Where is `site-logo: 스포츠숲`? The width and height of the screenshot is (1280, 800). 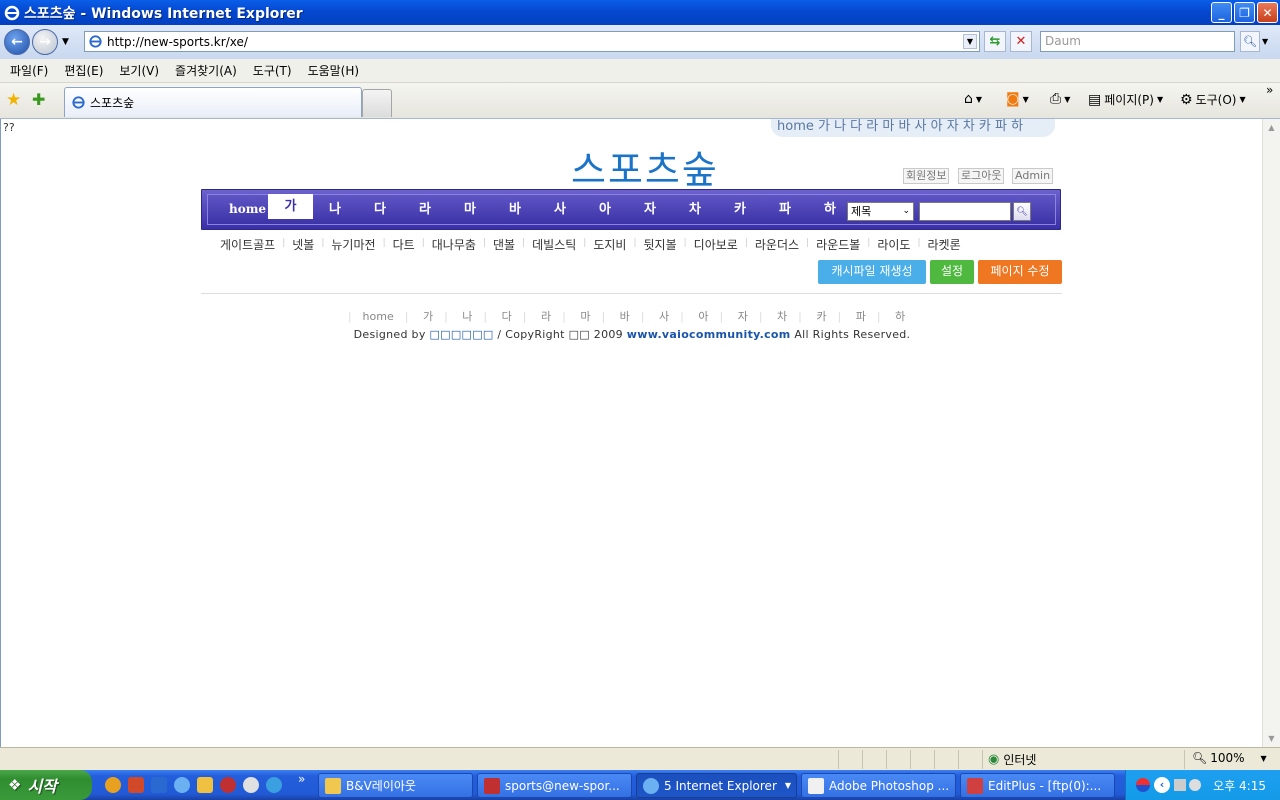 site-logo: 스포츠숲 is located at coordinates (645, 166).